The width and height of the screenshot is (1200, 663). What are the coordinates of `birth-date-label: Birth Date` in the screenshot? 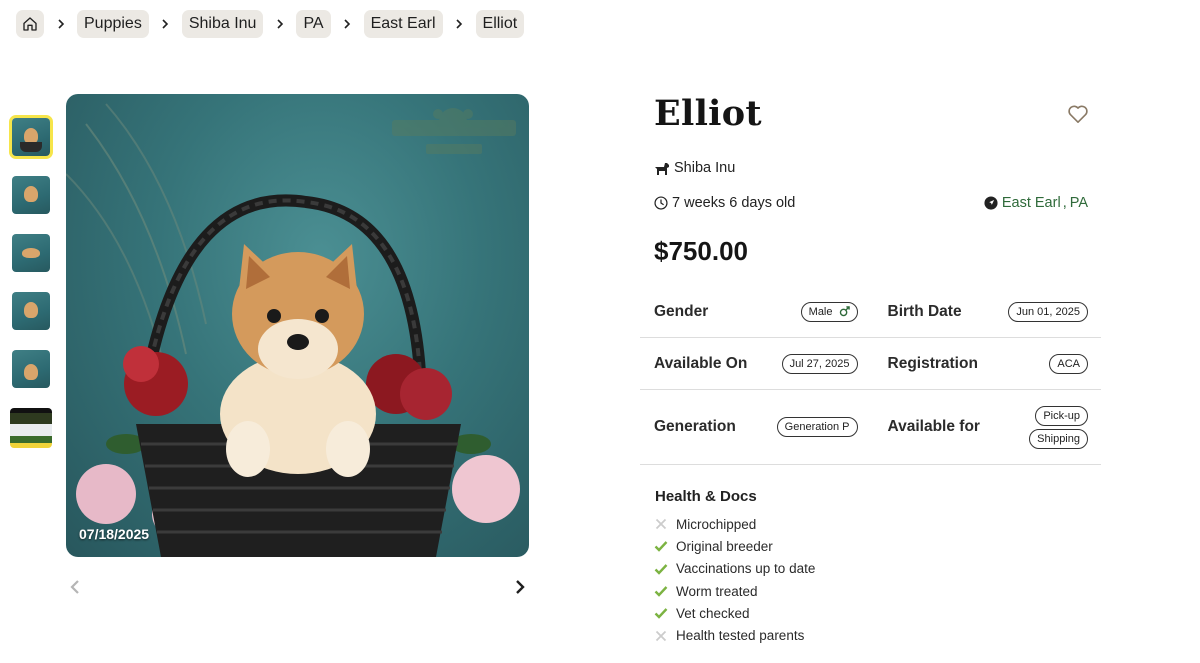 It's located at (924, 311).